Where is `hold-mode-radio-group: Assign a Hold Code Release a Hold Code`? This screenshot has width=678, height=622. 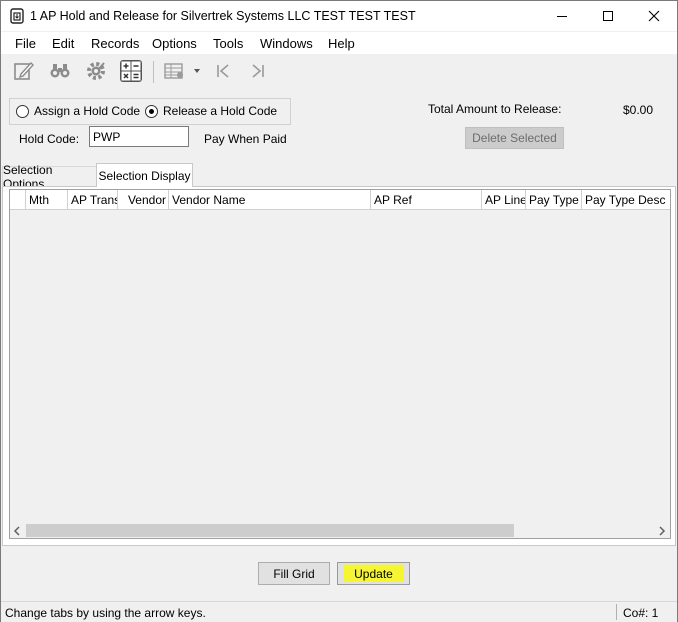 hold-mode-radio-group: Assign a Hold Code Release a Hold Code is located at coordinates (150, 111).